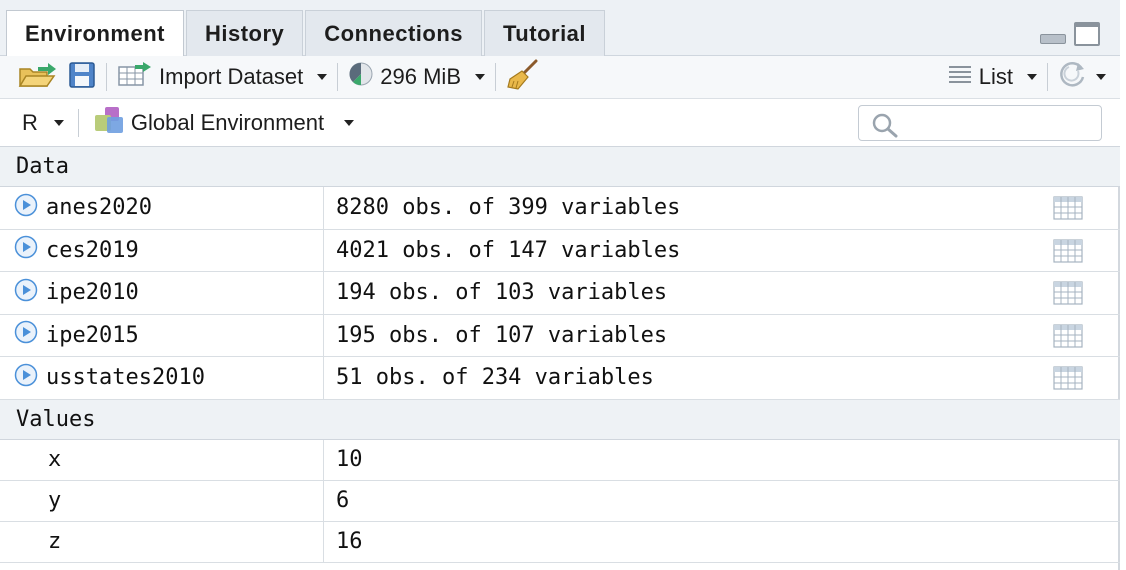 The height and width of the screenshot is (570, 1126). I want to click on object-name: usstates2010, so click(125, 378).